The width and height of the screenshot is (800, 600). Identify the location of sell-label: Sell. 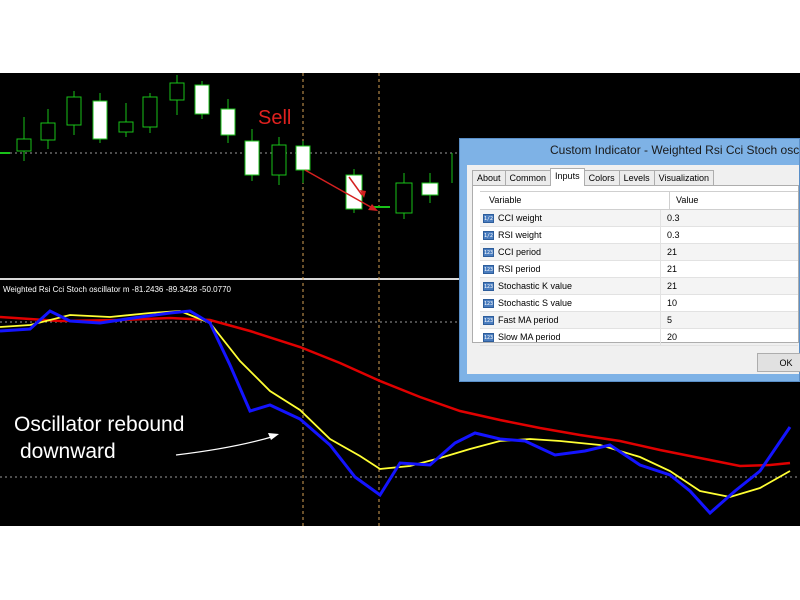
(275, 118).